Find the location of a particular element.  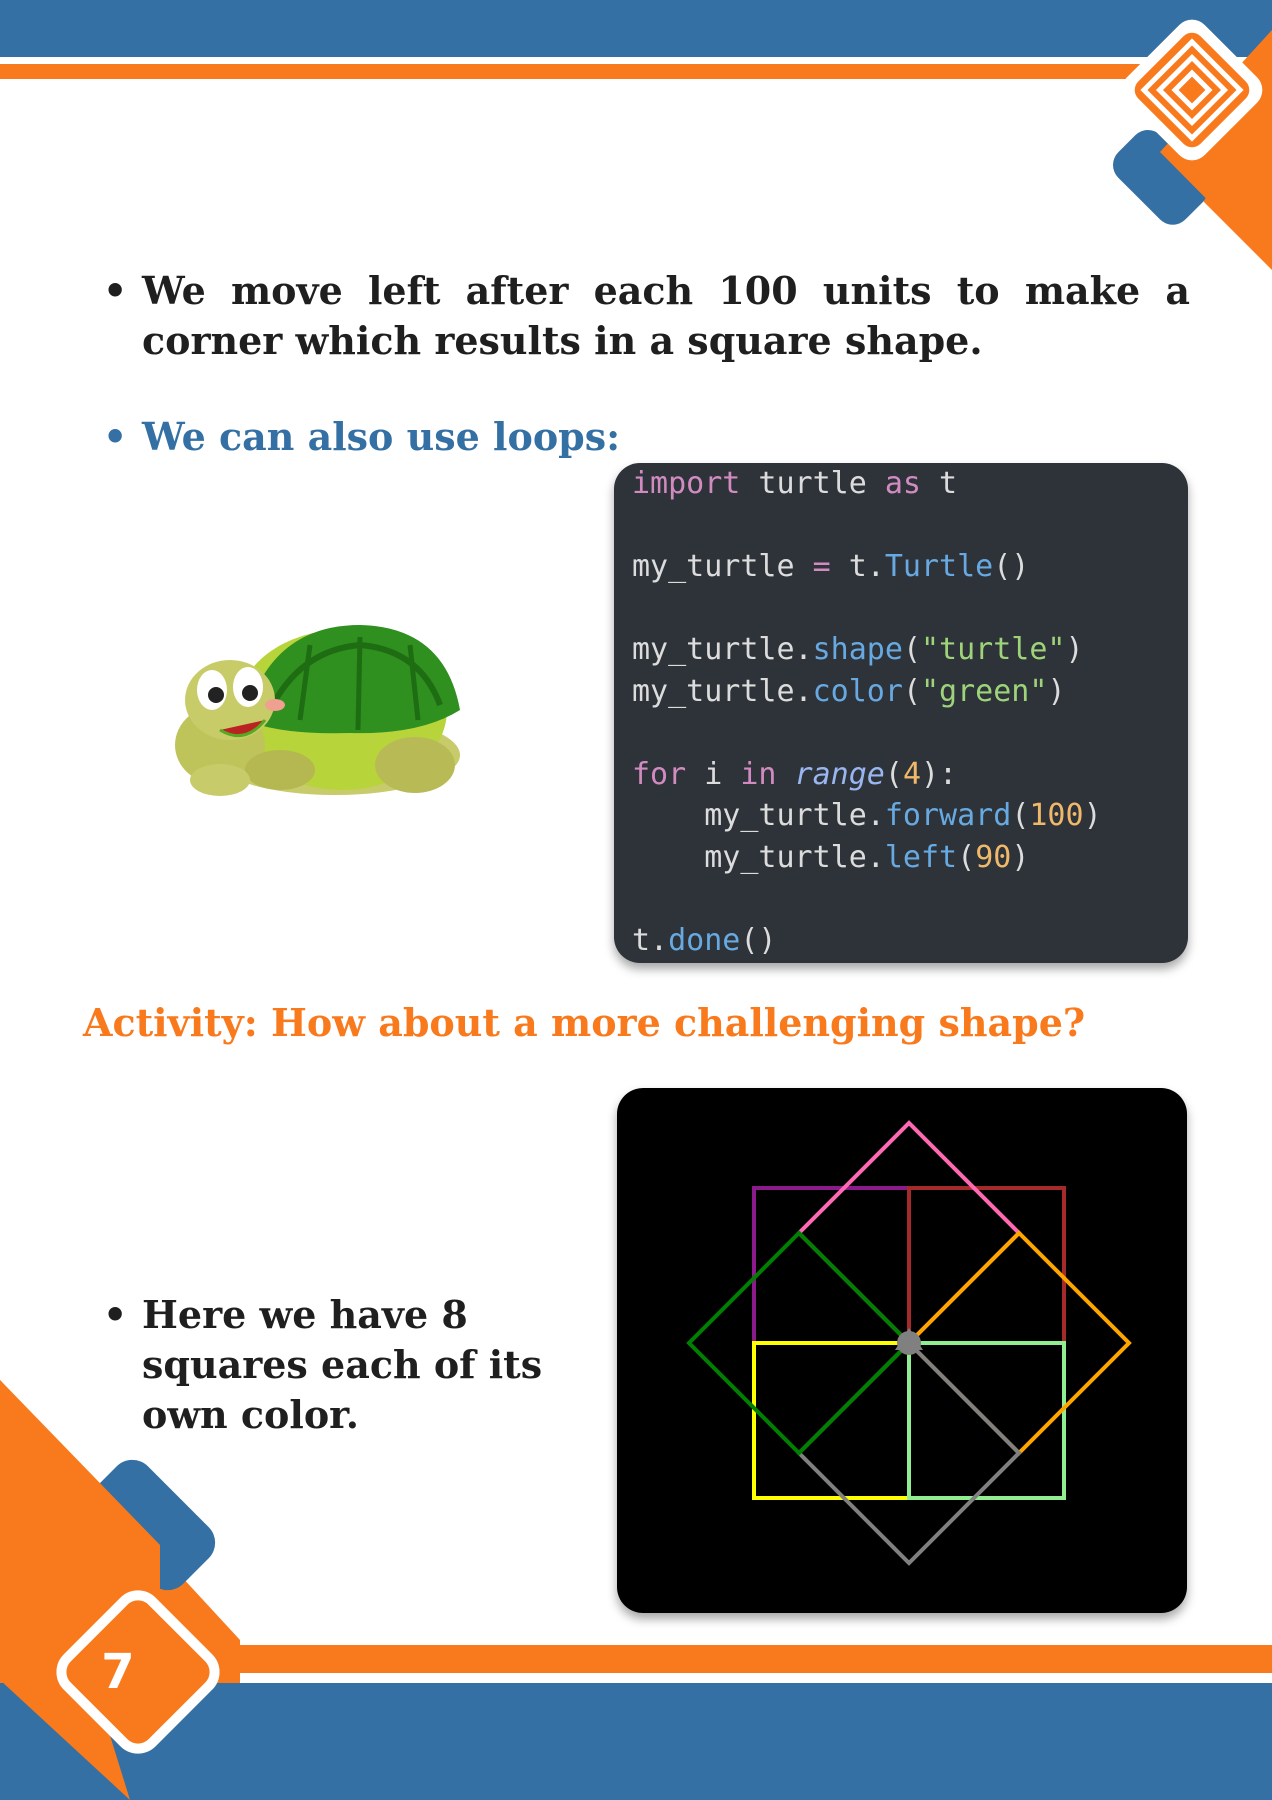

code-line-1: import turtle as t is located at coordinates (795, 483).